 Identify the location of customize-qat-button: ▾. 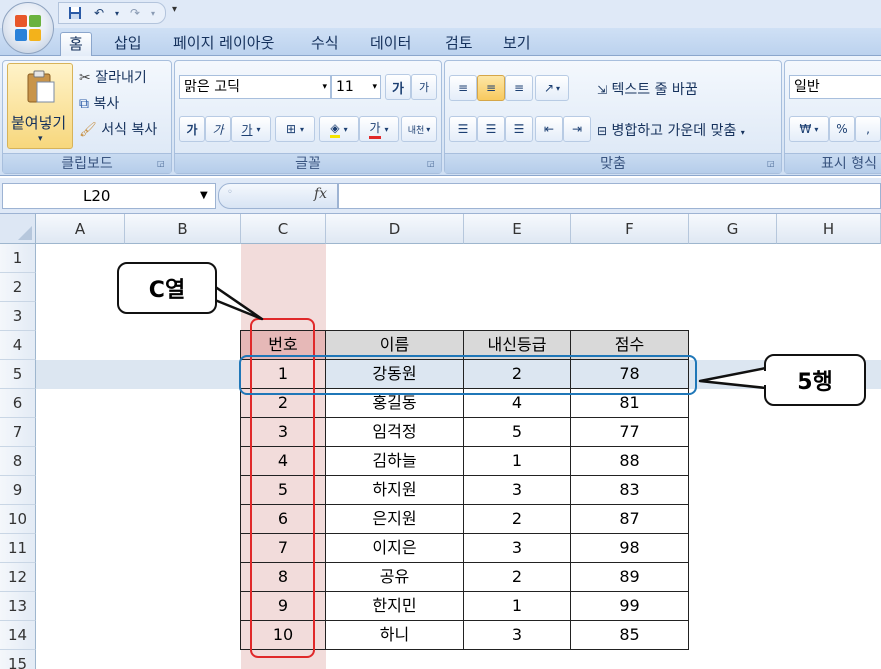
(174, 9).